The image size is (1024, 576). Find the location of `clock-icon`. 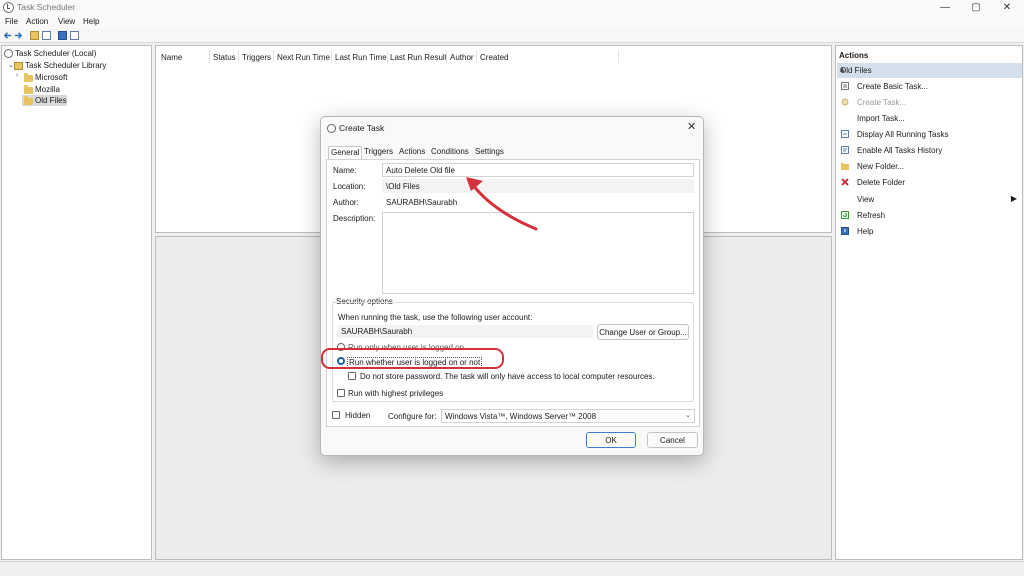

clock-icon is located at coordinates (8, 53).